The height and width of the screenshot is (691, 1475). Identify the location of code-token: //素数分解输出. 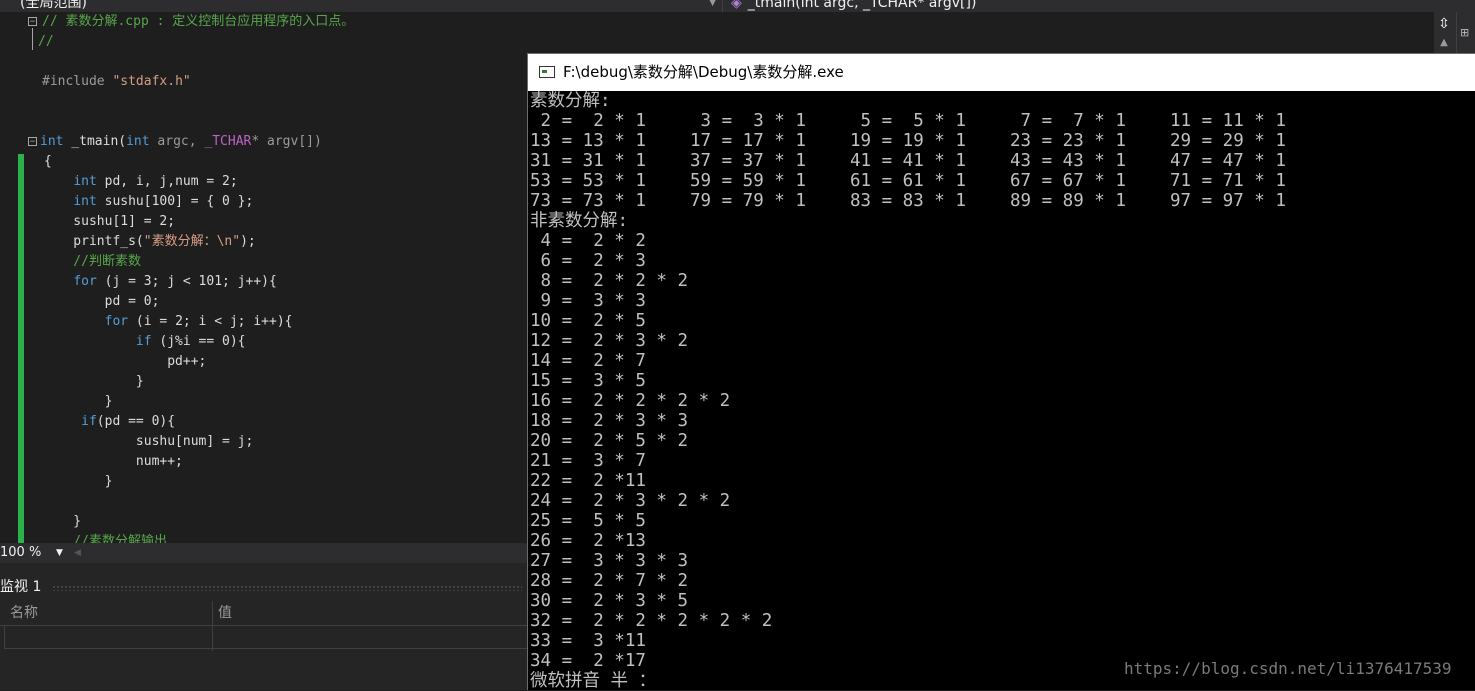
(104, 538).